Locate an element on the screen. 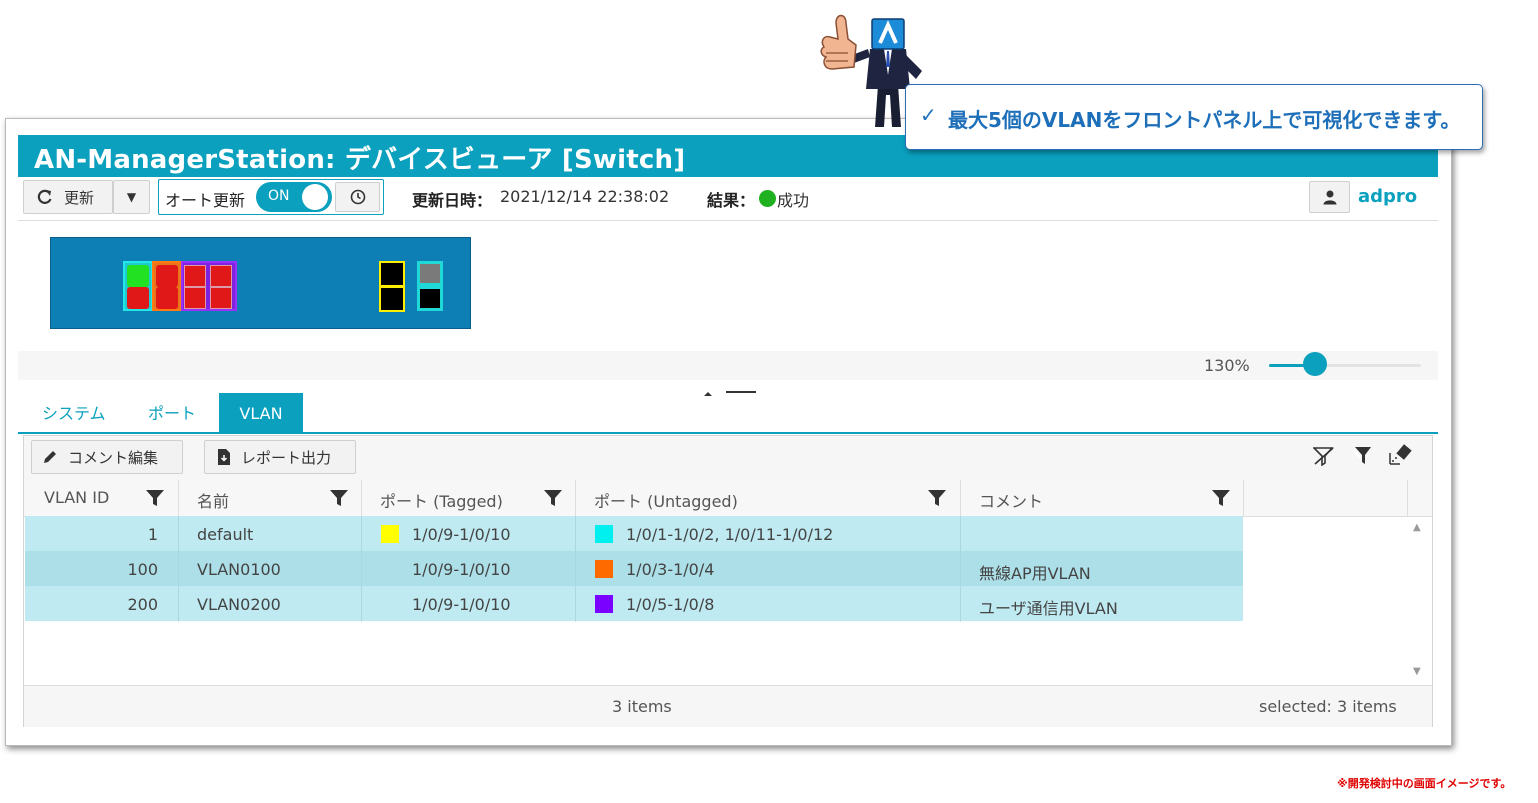 This screenshot has height=803, width=1538. updated-time-label: 更新日時： is located at coordinates (452, 200).